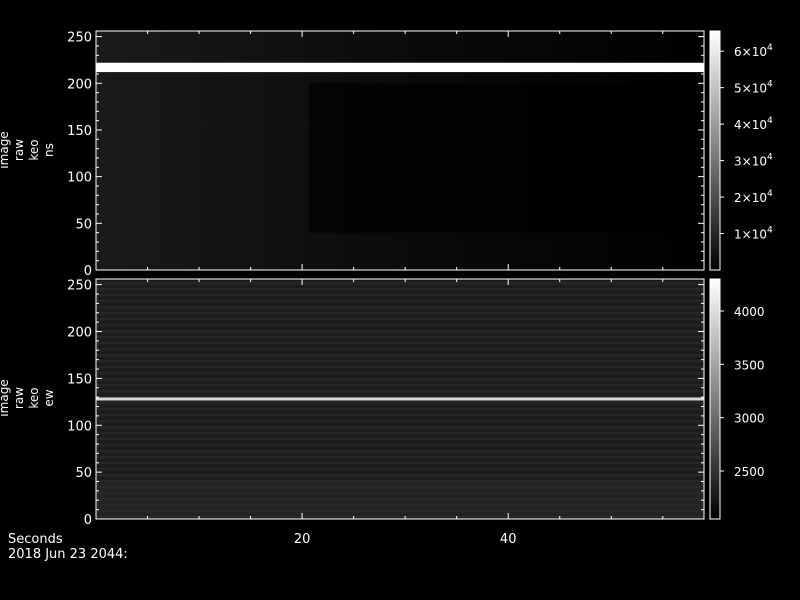 The image size is (800, 600). What do you see at coordinates (753, 234) in the screenshot?
I see `colorbar-tick-label: 1×104` at bounding box center [753, 234].